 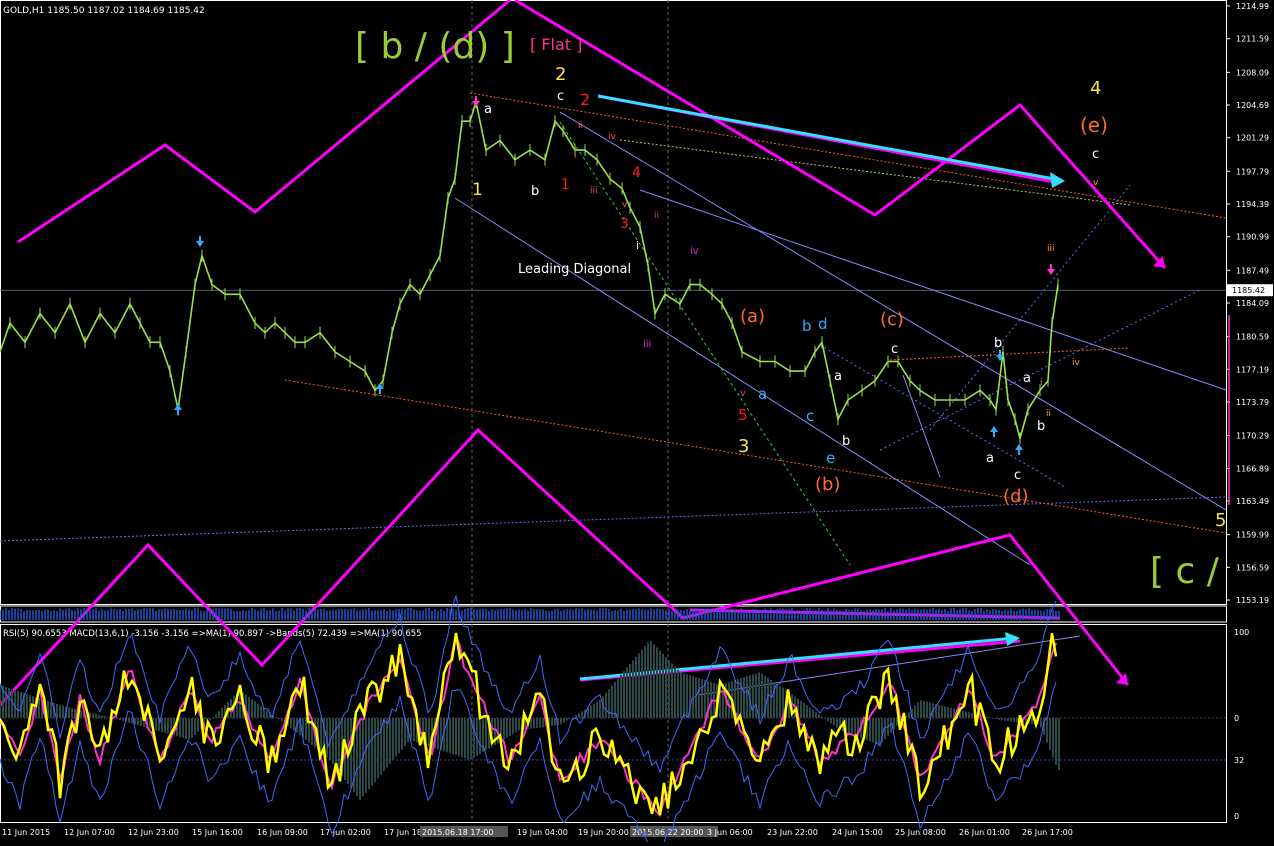 What do you see at coordinates (435, 46) in the screenshot?
I see `wave-label: [ b / (d) ]` at bounding box center [435, 46].